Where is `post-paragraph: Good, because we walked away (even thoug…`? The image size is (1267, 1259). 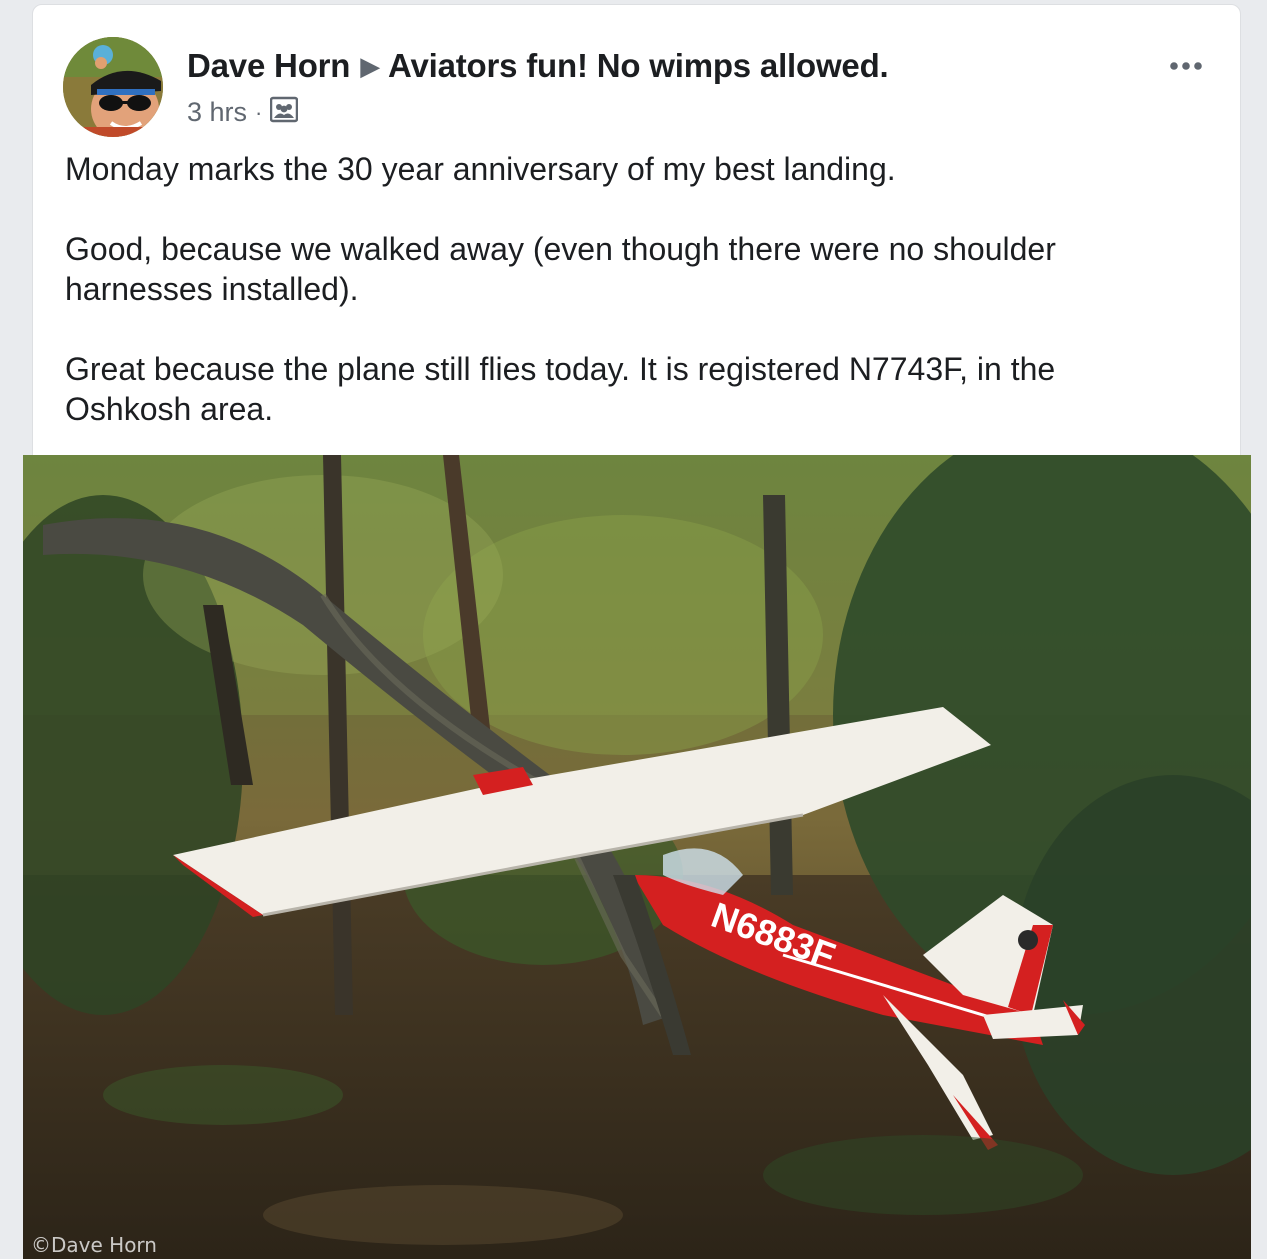
post-paragraph: Good, because we walked away (even thoug… is located at coordinates (560, 269).